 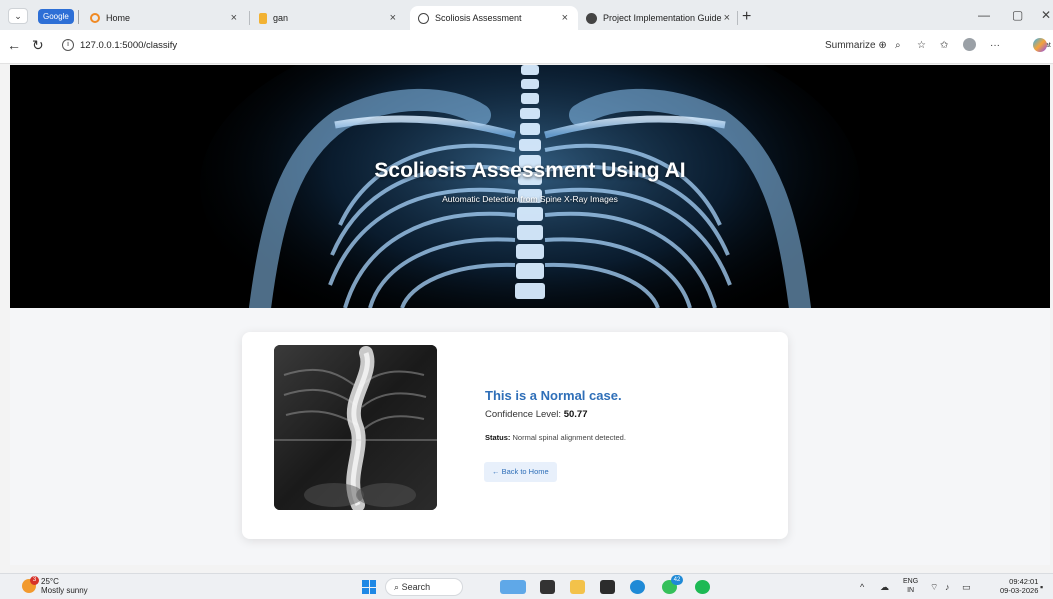 I want to click on tab-title: Project Implementation Guide, so click(x=662, y=18).